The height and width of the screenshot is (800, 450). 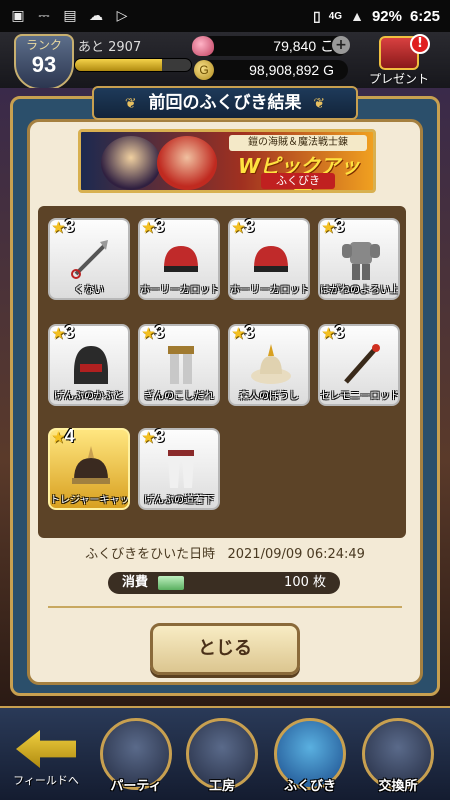 I want to click on play-store-icon: ▷, so click(x=122, y=16).